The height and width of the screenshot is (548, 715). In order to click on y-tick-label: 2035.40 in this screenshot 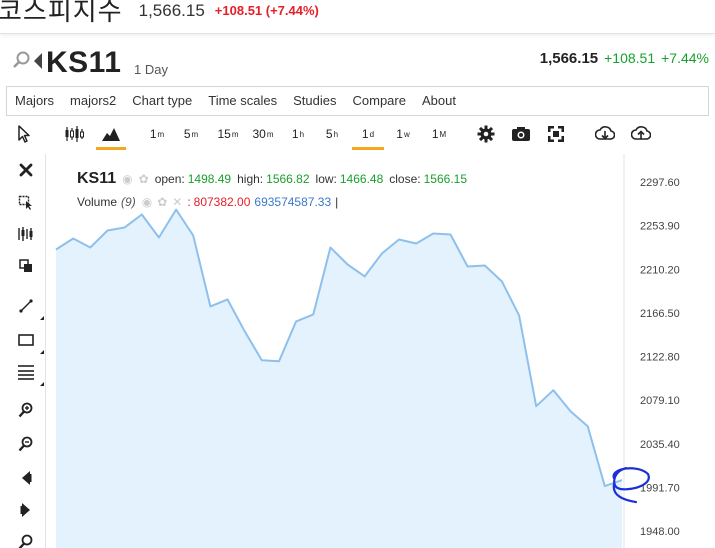, I will do `click(660, 445)`.